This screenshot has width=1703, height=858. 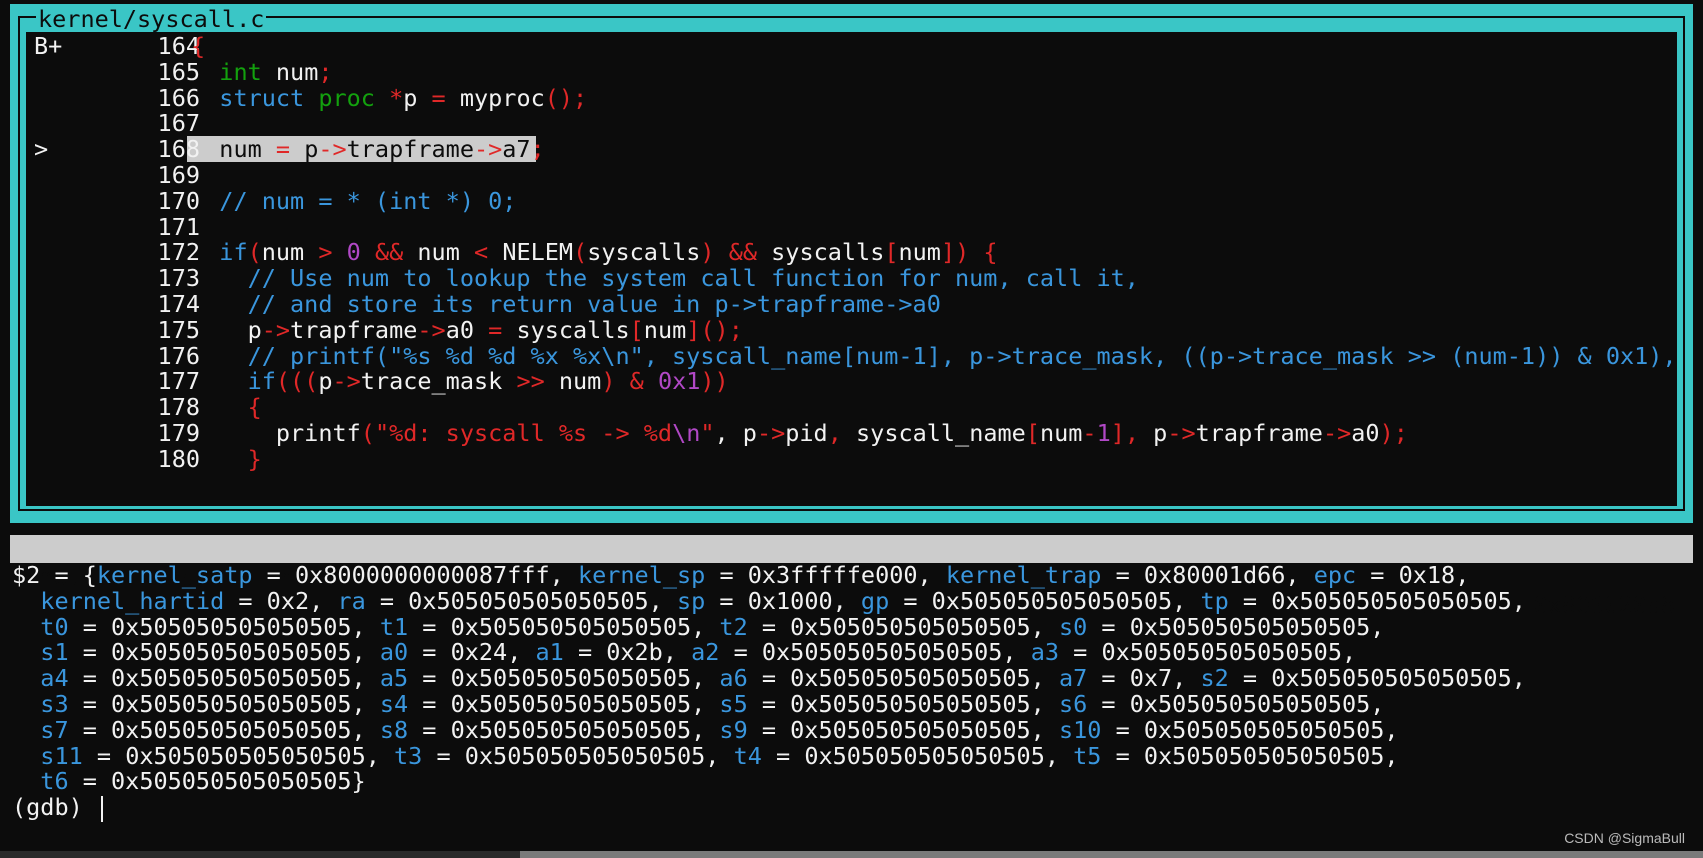 I want to click on line-number: 176, so click(x=178, y=355).